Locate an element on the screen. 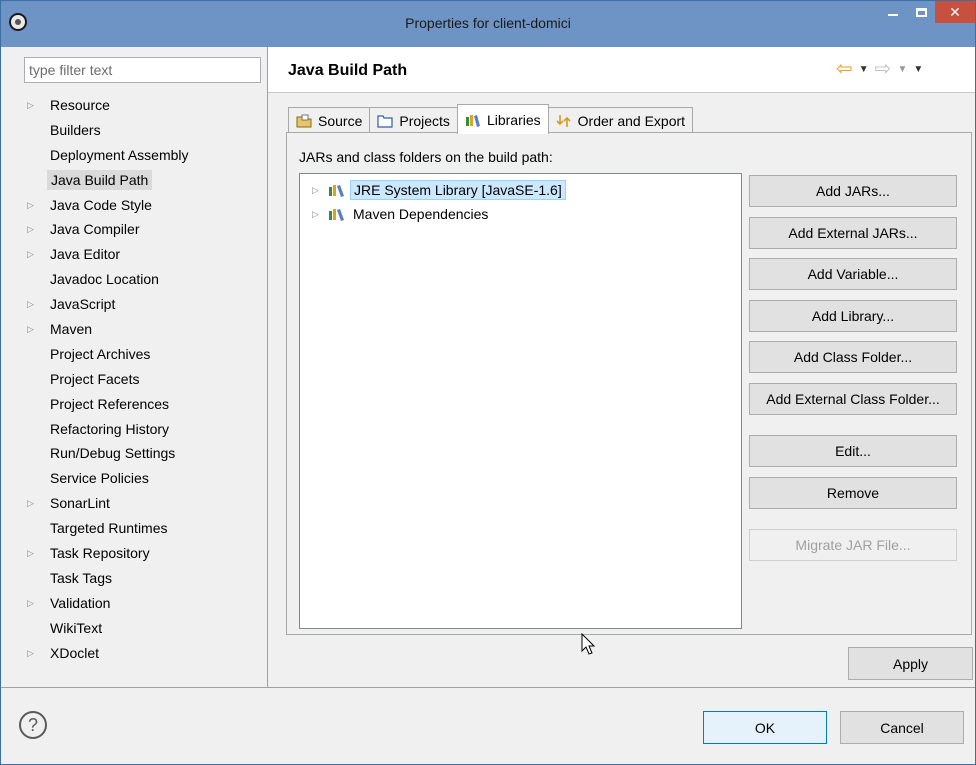 This screenshot has height=765, width=976. tab-source: Source is located at coordinates (329, 120).